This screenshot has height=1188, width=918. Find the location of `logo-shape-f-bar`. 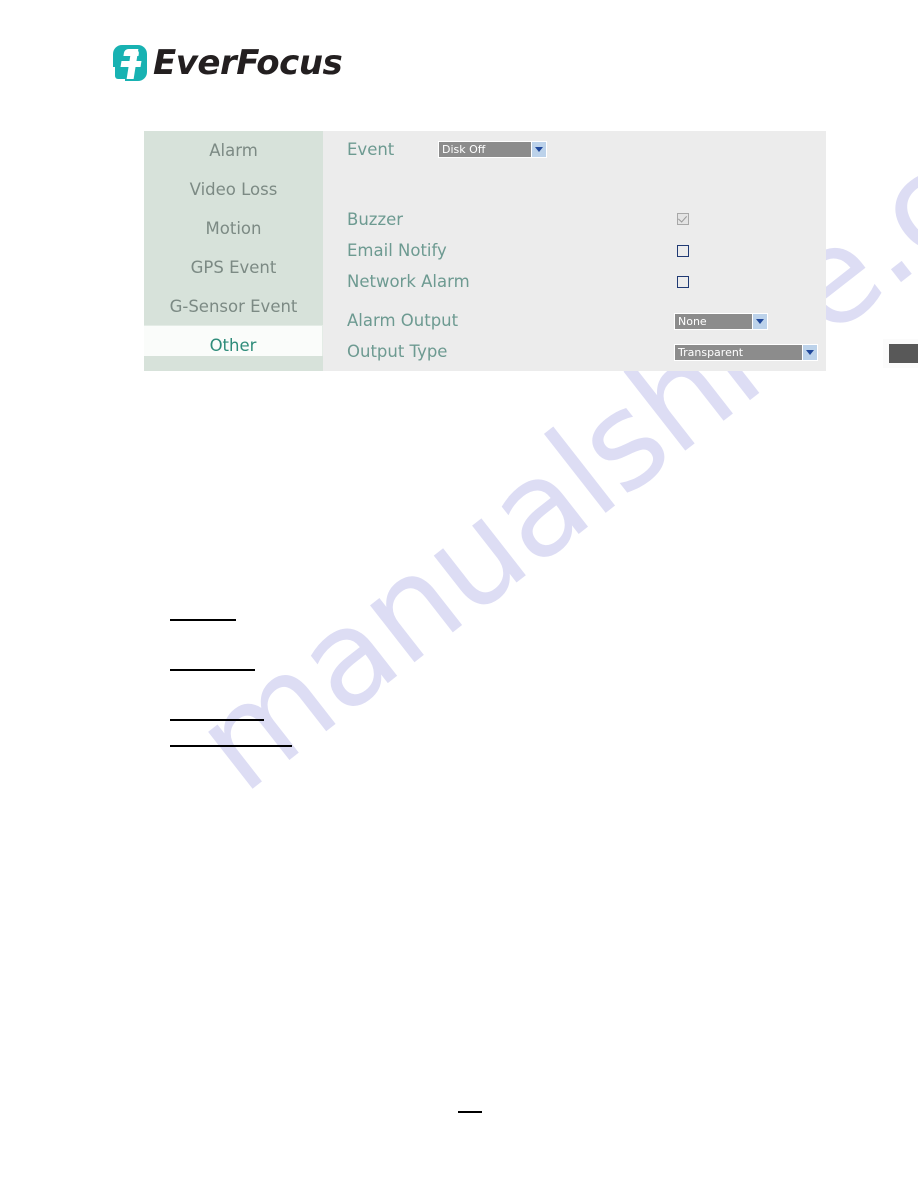

logo-shape-f-bar is located at coordinates (131, 64).